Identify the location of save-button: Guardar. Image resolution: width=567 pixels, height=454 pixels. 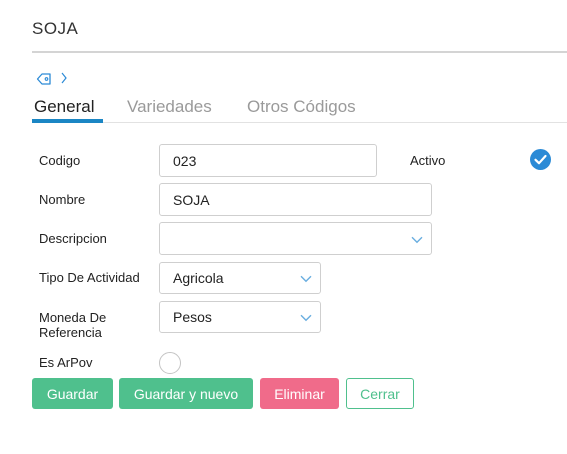
(72, 393).